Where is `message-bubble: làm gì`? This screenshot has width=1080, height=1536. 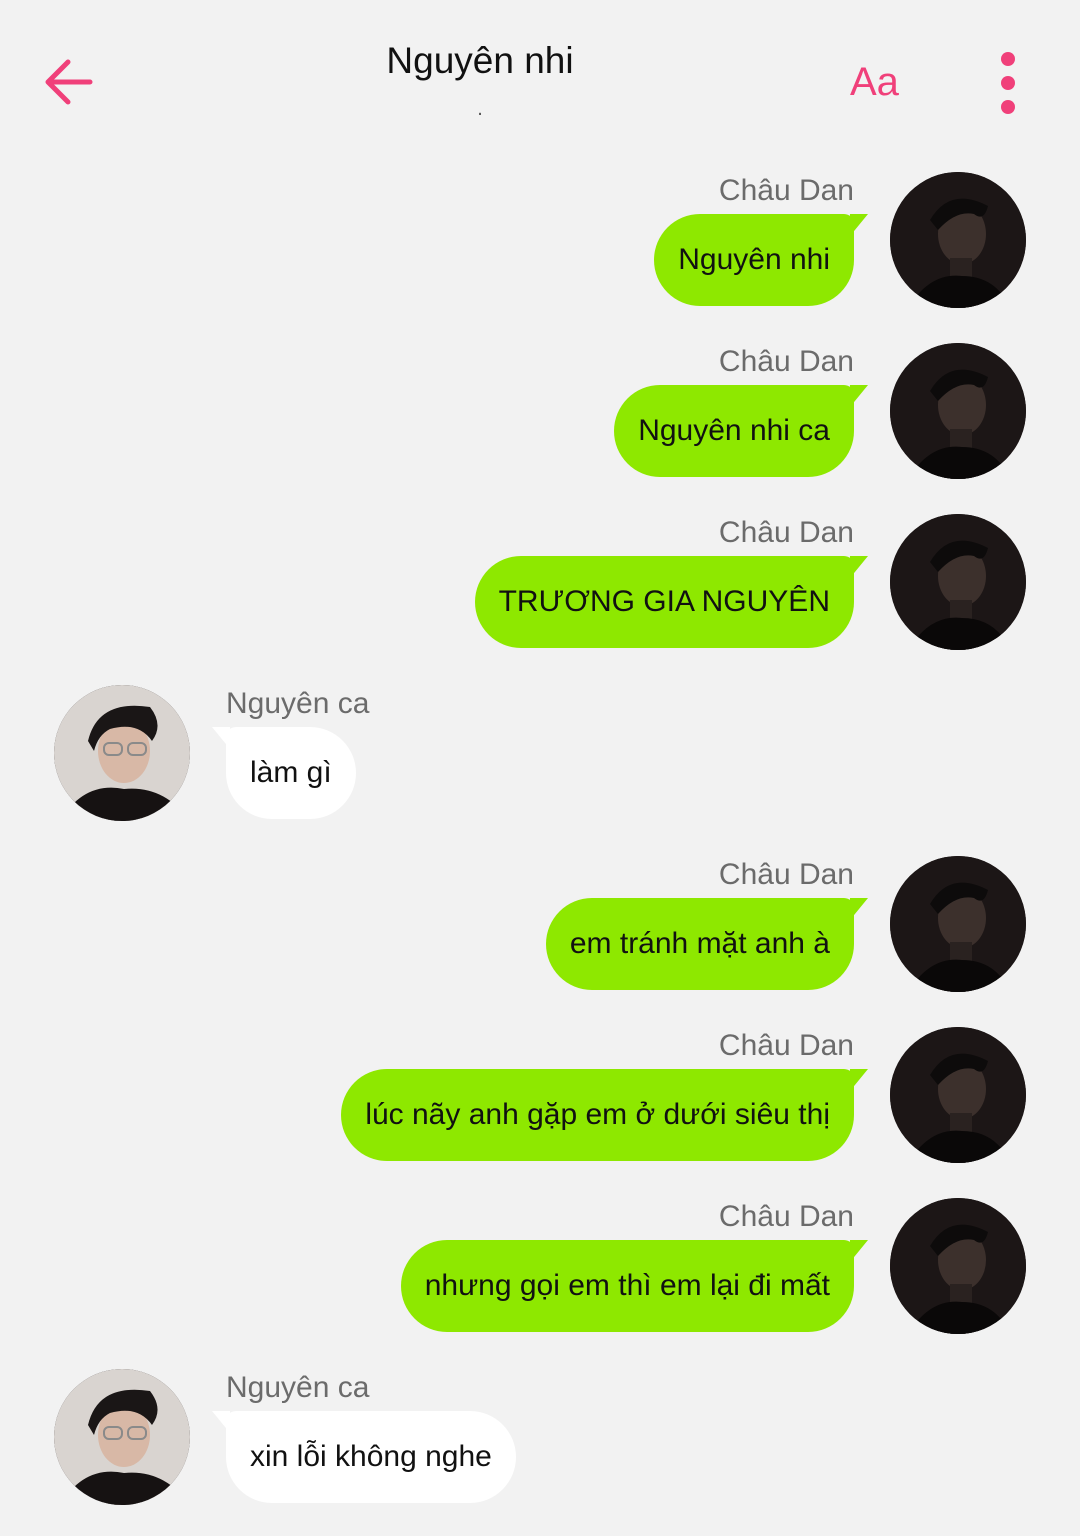
message-bubble: làm gì is located at coordinates (284, 773).